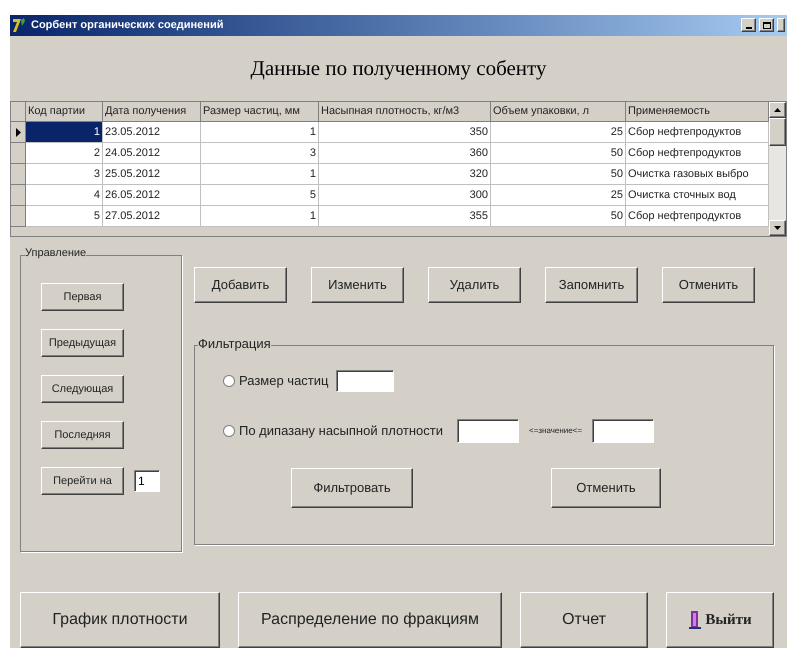  Describe the element at coordinates (558, 112) in the screenshot. I see `column-header: Объем упаковки, л` at that location.